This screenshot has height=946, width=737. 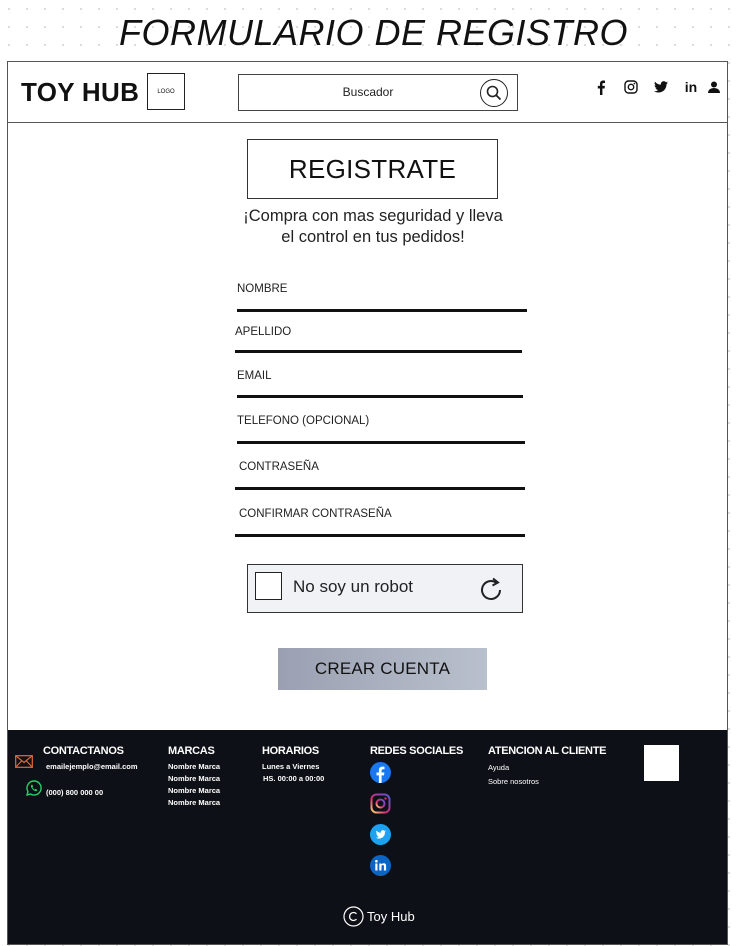 I want to click on captcha-widget: No soy un robot, so click(x=385, y=588).